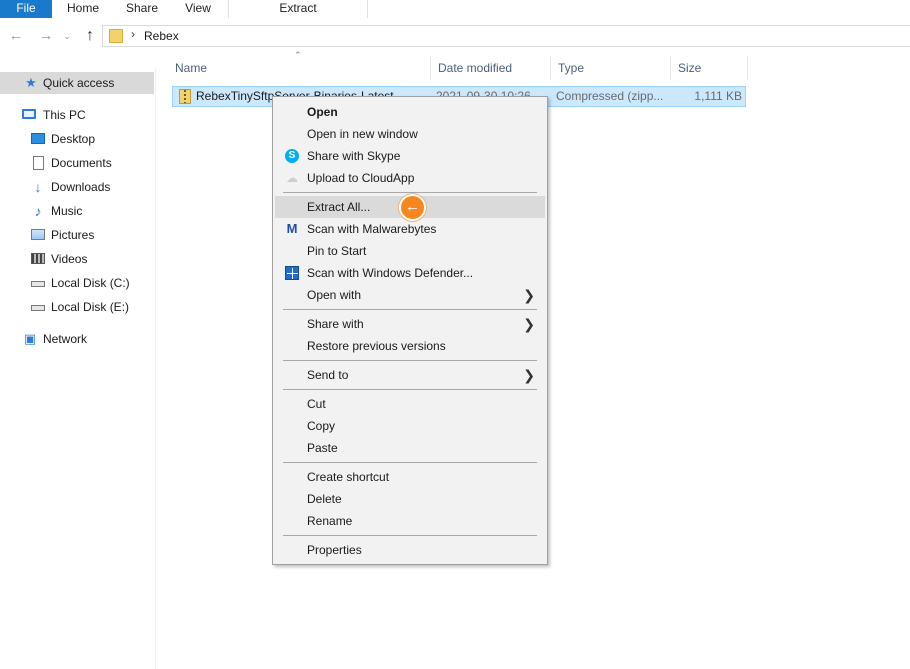  I want to click on sidebar-item-label: Pictures, so click(73, 235).